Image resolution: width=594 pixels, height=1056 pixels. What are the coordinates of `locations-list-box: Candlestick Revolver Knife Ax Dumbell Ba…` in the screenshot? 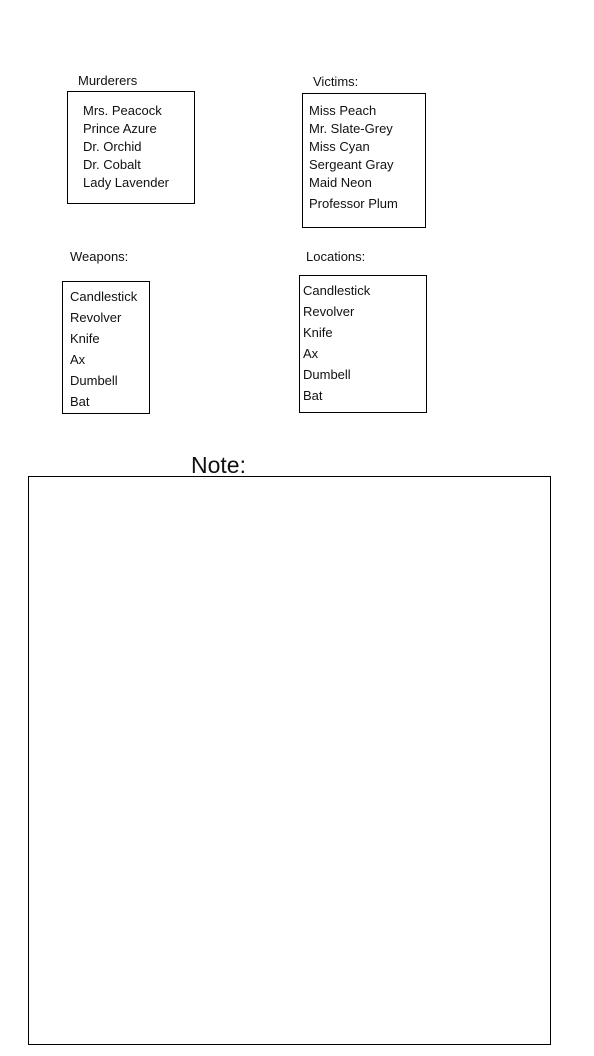 It's located at (363, 344).